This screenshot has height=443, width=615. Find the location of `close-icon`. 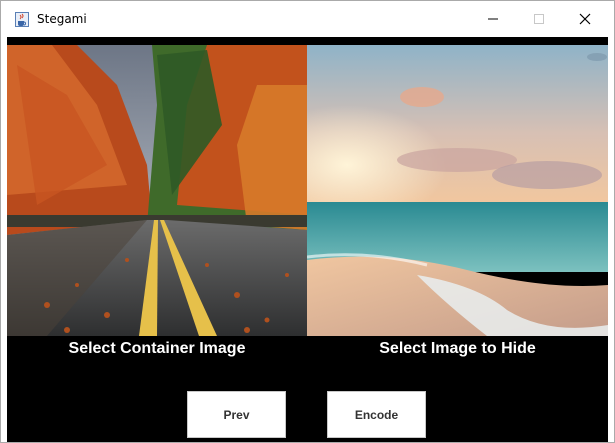

close-icon is located at coordinates (585, 19).